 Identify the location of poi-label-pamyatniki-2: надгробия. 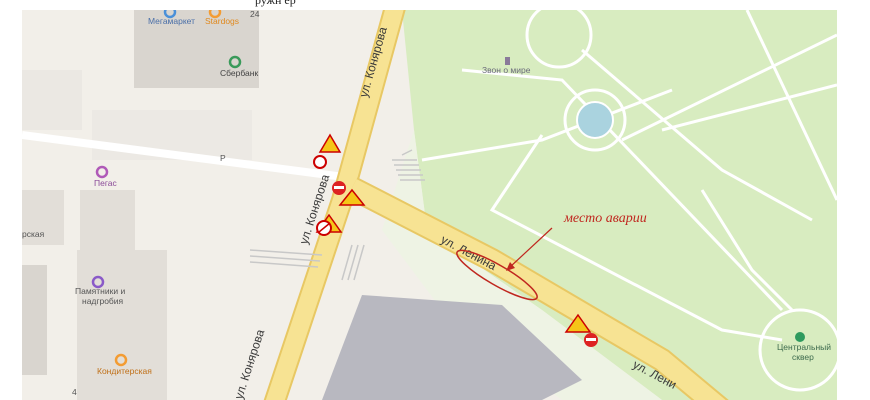
(103, 301).